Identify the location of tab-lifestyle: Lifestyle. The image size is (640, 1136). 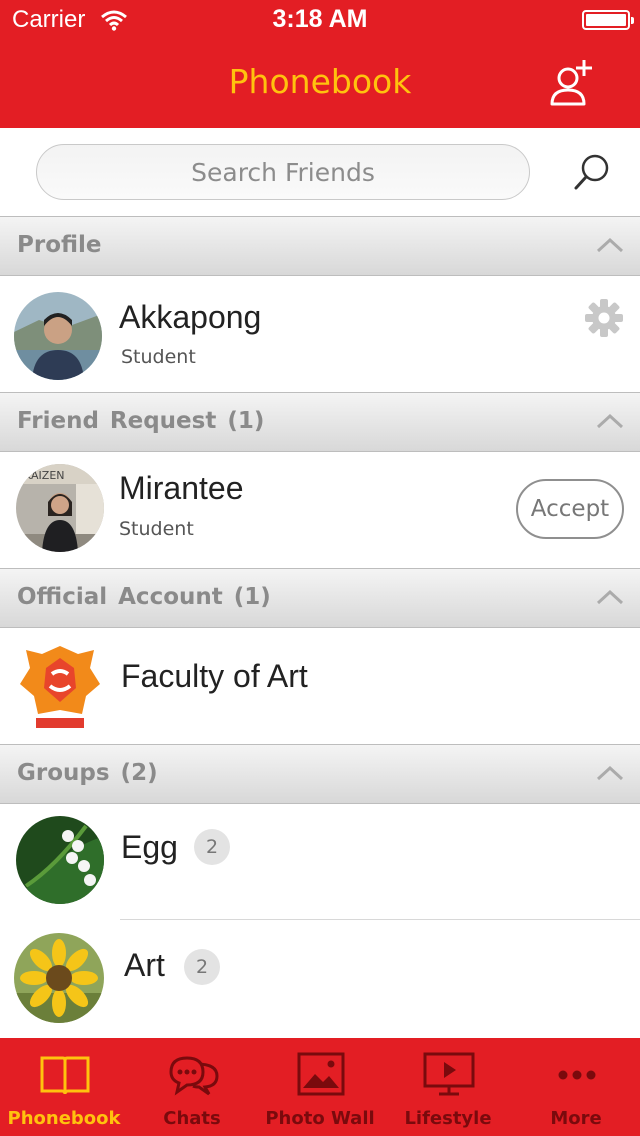
(448, 1087).